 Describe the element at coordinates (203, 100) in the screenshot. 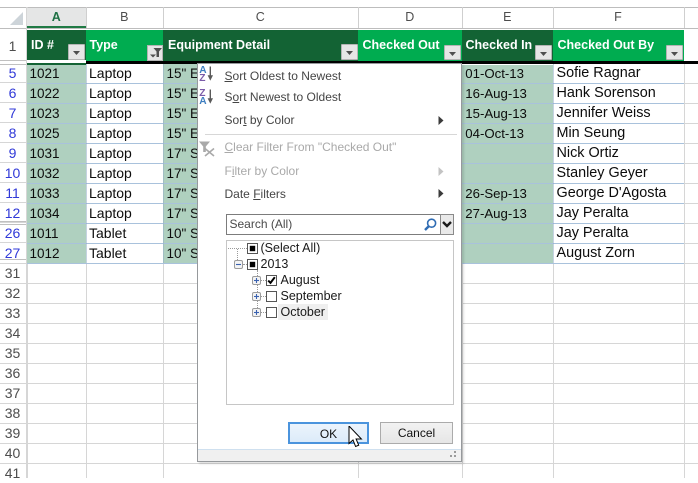

I see `svg-text: A` at that location.